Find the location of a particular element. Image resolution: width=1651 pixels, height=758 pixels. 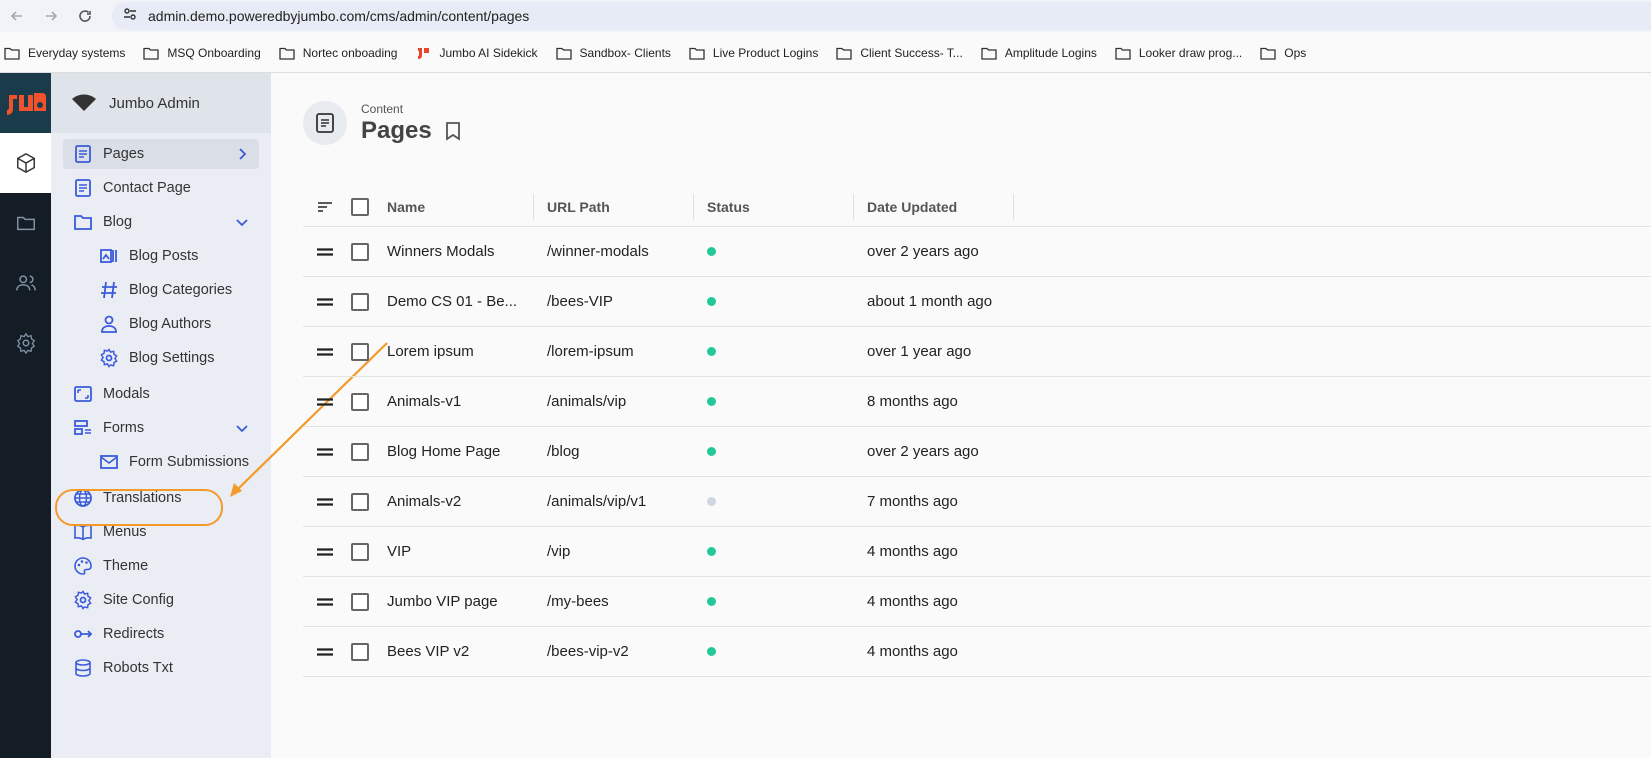

sidebar-item-pages: Pages is located at coordinates (161, 154).